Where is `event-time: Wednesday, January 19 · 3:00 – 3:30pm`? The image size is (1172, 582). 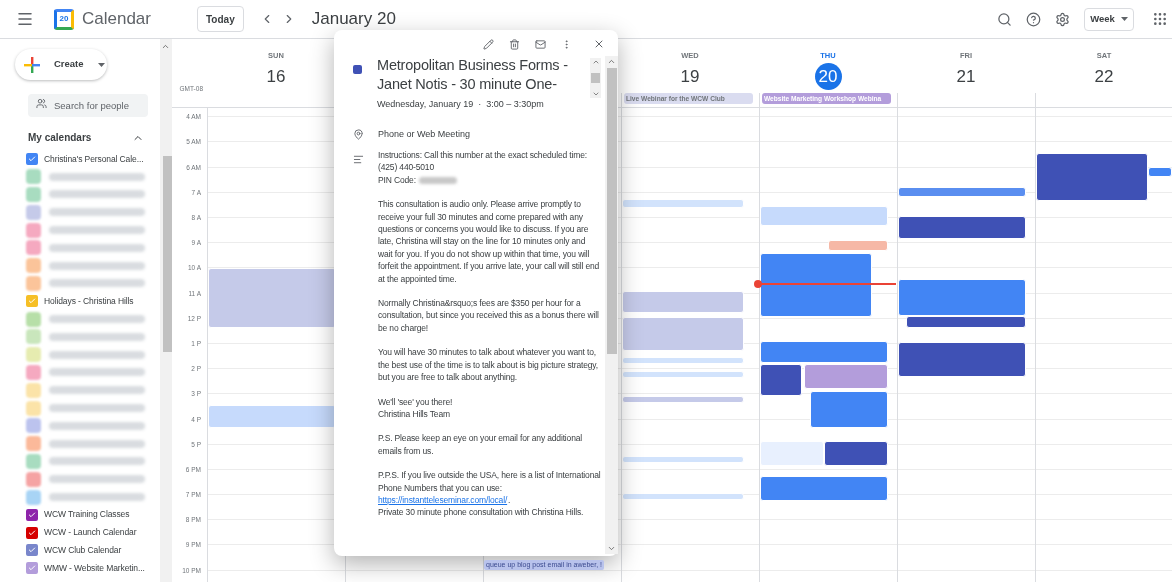
event-time: Wednesday, January 19 · 3:00 – 3:30pm is located at coordinates (461, 104).